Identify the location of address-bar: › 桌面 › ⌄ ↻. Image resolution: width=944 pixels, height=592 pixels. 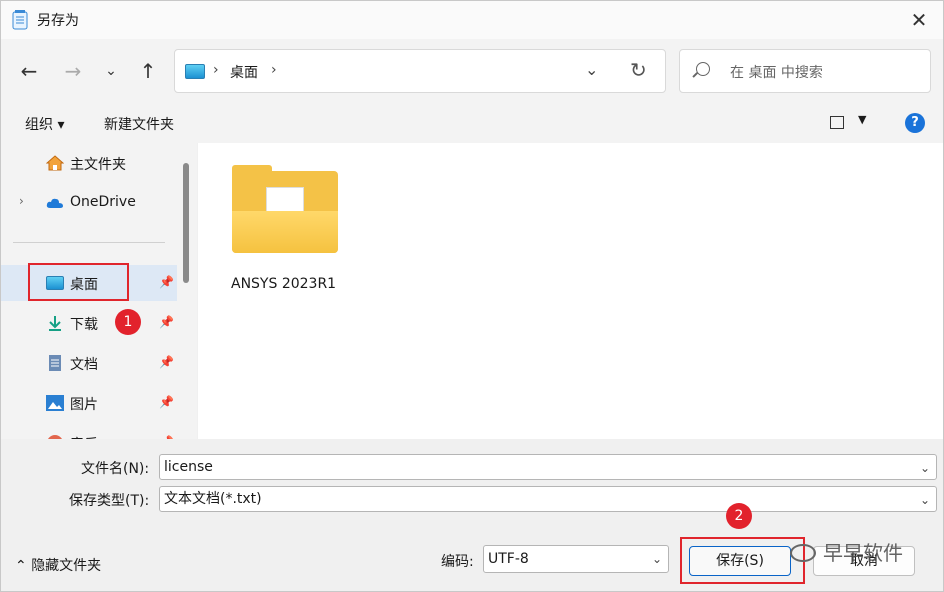
(420, 71).